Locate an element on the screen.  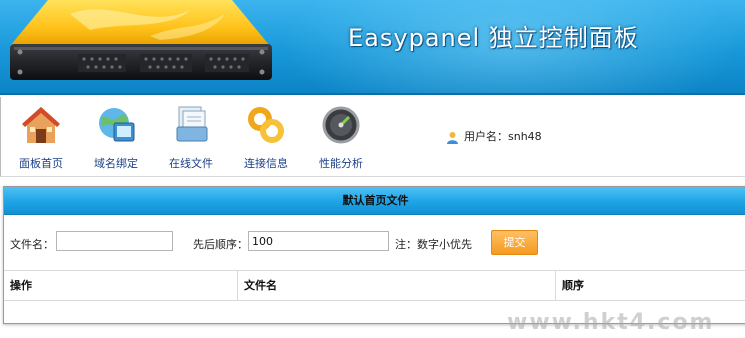
column-header-action: 操作 is located at coordinates (21, 285).